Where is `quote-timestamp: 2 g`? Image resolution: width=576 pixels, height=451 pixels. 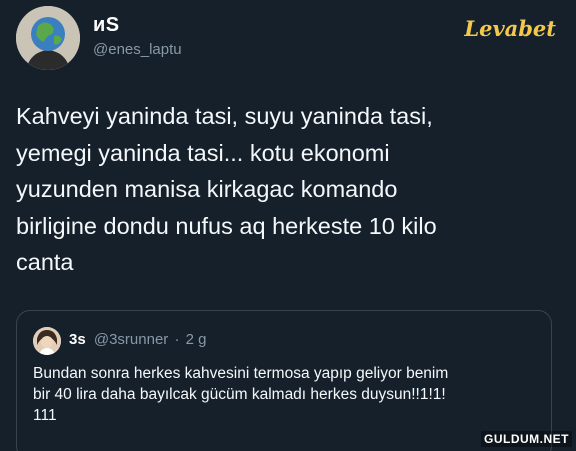
quote-timestamp: 2 g is located at coordinates (196, 339).